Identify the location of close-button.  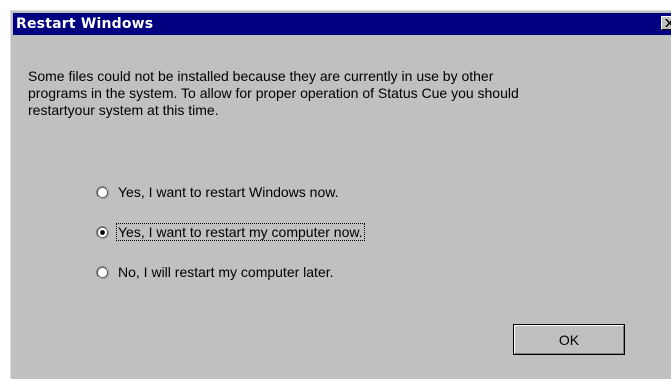
(666, 23).